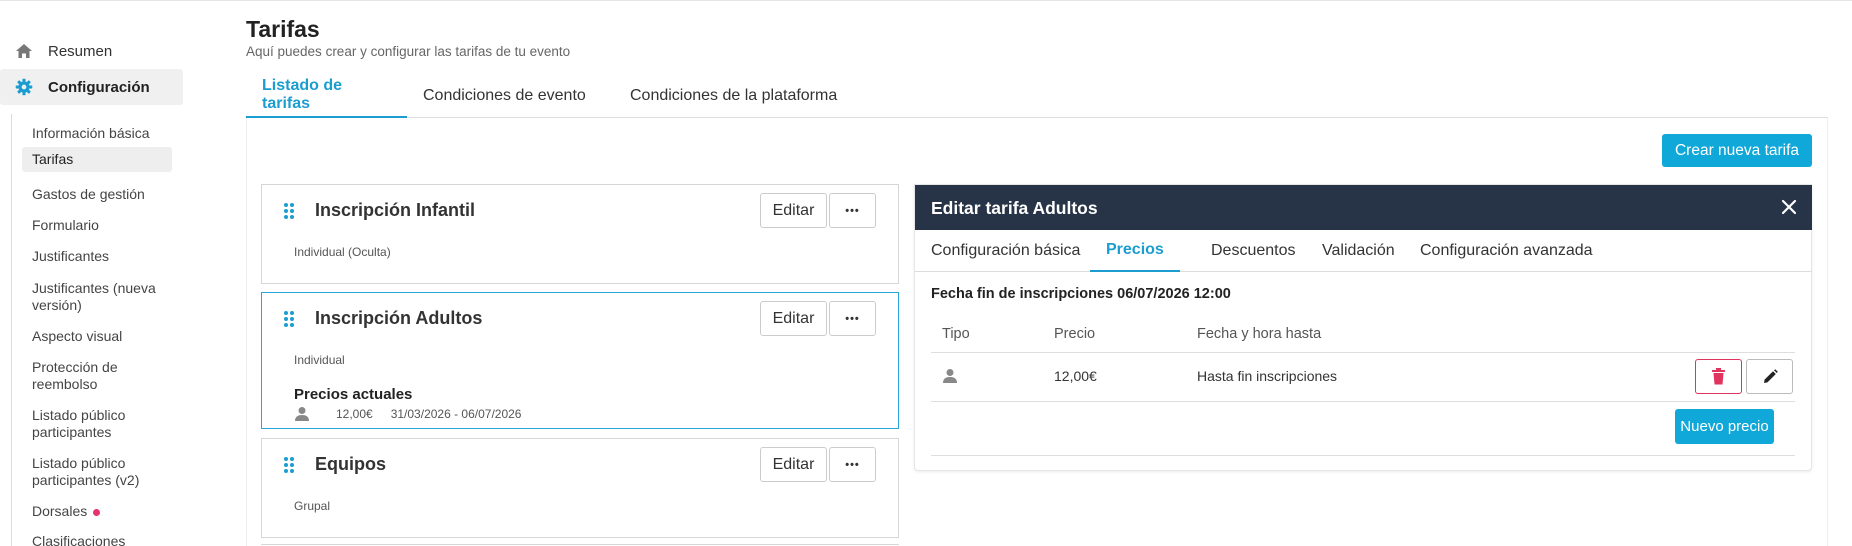 The image size is (1852, 546). Describe the element at coordinates (97, 336) in the screenshot. I see `sidebar-subitem-aspecto-visual: Aspecto visual` at that location.